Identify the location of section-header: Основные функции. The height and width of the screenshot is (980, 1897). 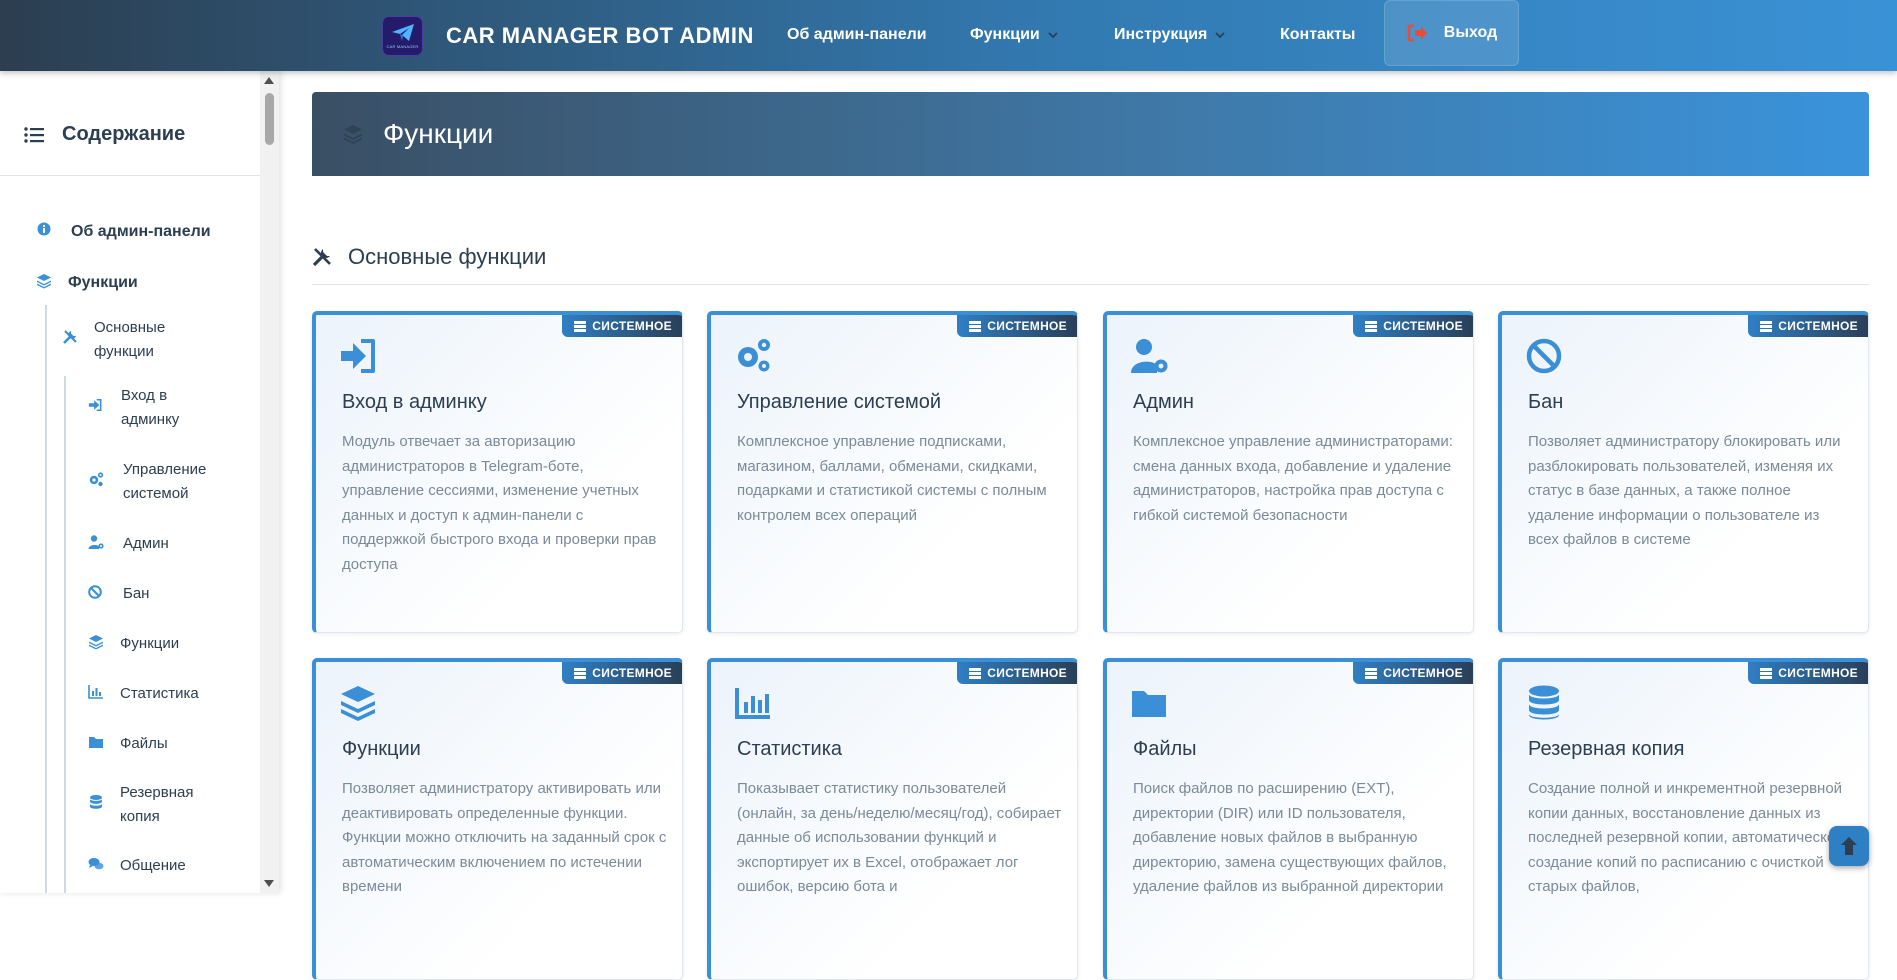
(429, 257).